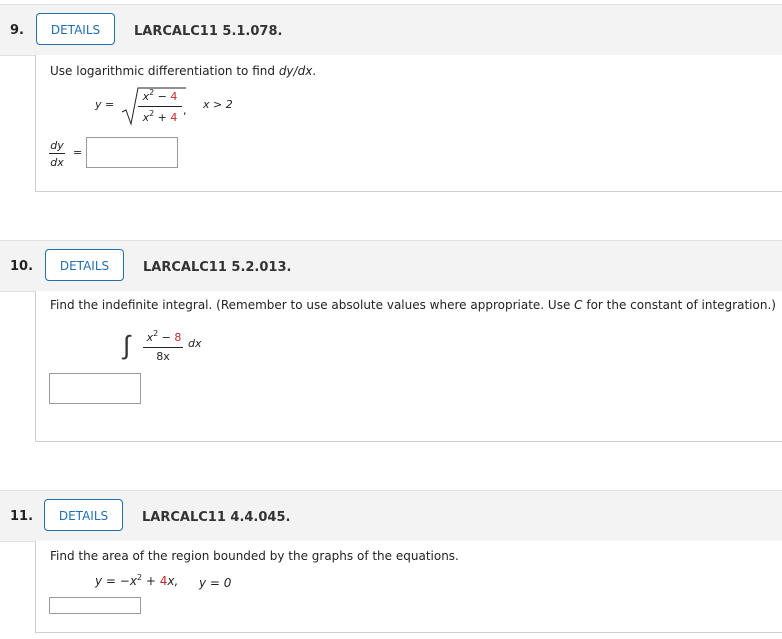  Describe the element at coordinates (57, 153) in the screenshot. I see `answer-lhs-bar` at that location.